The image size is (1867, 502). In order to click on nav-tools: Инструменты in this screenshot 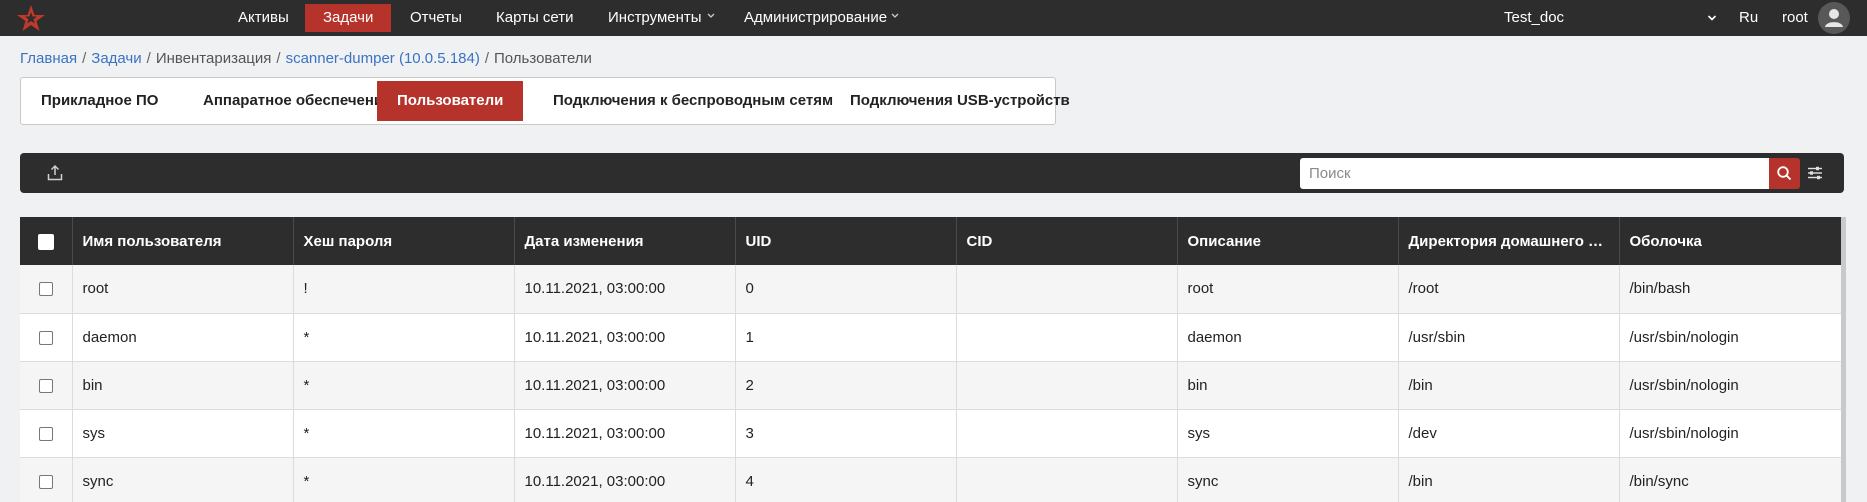, I will do `click(655, 18)`.